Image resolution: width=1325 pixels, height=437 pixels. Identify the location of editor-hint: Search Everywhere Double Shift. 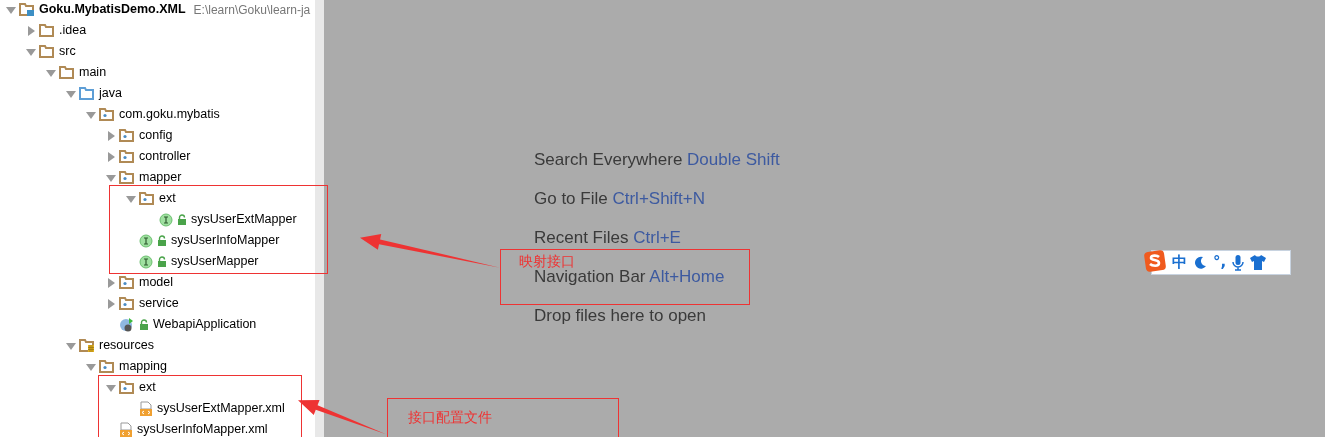
(657, 160).